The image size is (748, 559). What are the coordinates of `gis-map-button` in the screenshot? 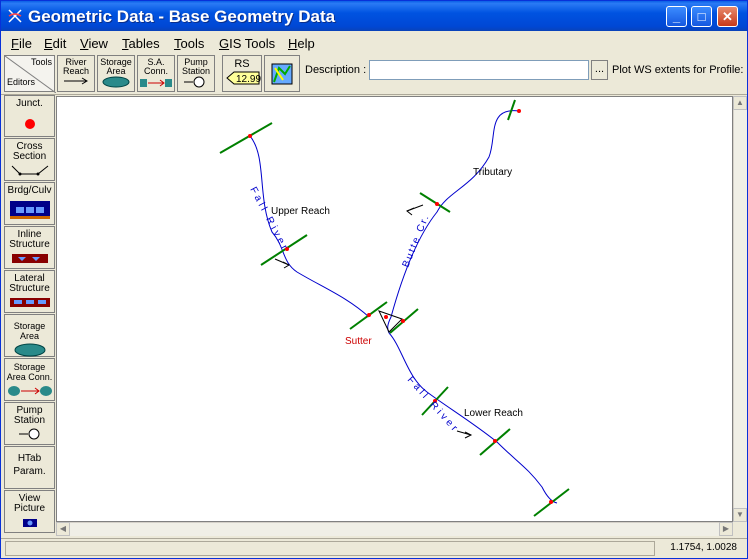 It's located at (282, 73).